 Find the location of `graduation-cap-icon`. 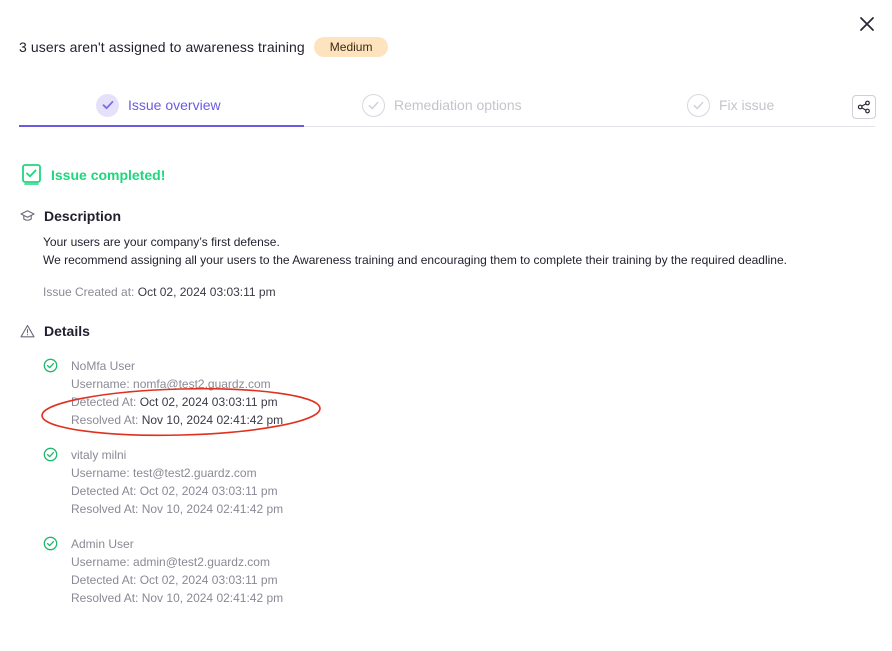

graduation-cap-icon is located at coordinates (27, 215).